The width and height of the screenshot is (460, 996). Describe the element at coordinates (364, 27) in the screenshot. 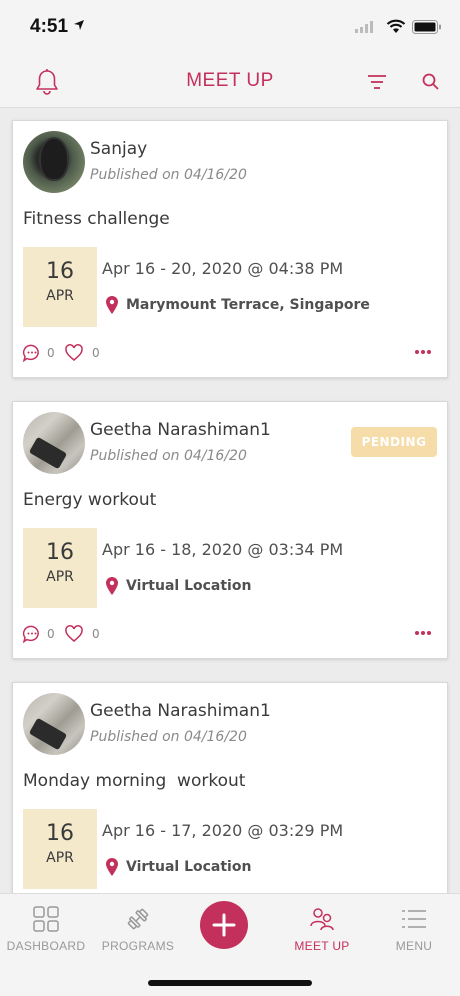

I see `cellular-signal-icon` at that location.